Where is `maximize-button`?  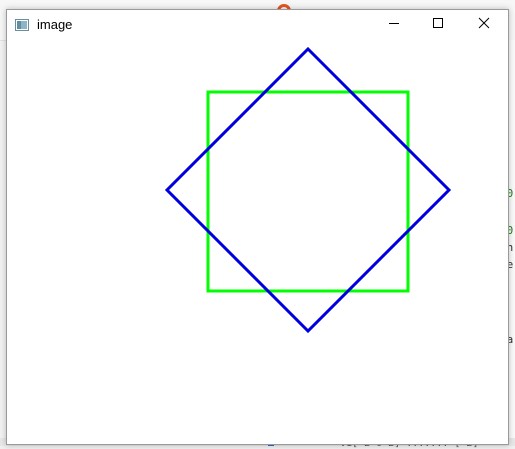 maximize-button is located at coordinates (438, 25).